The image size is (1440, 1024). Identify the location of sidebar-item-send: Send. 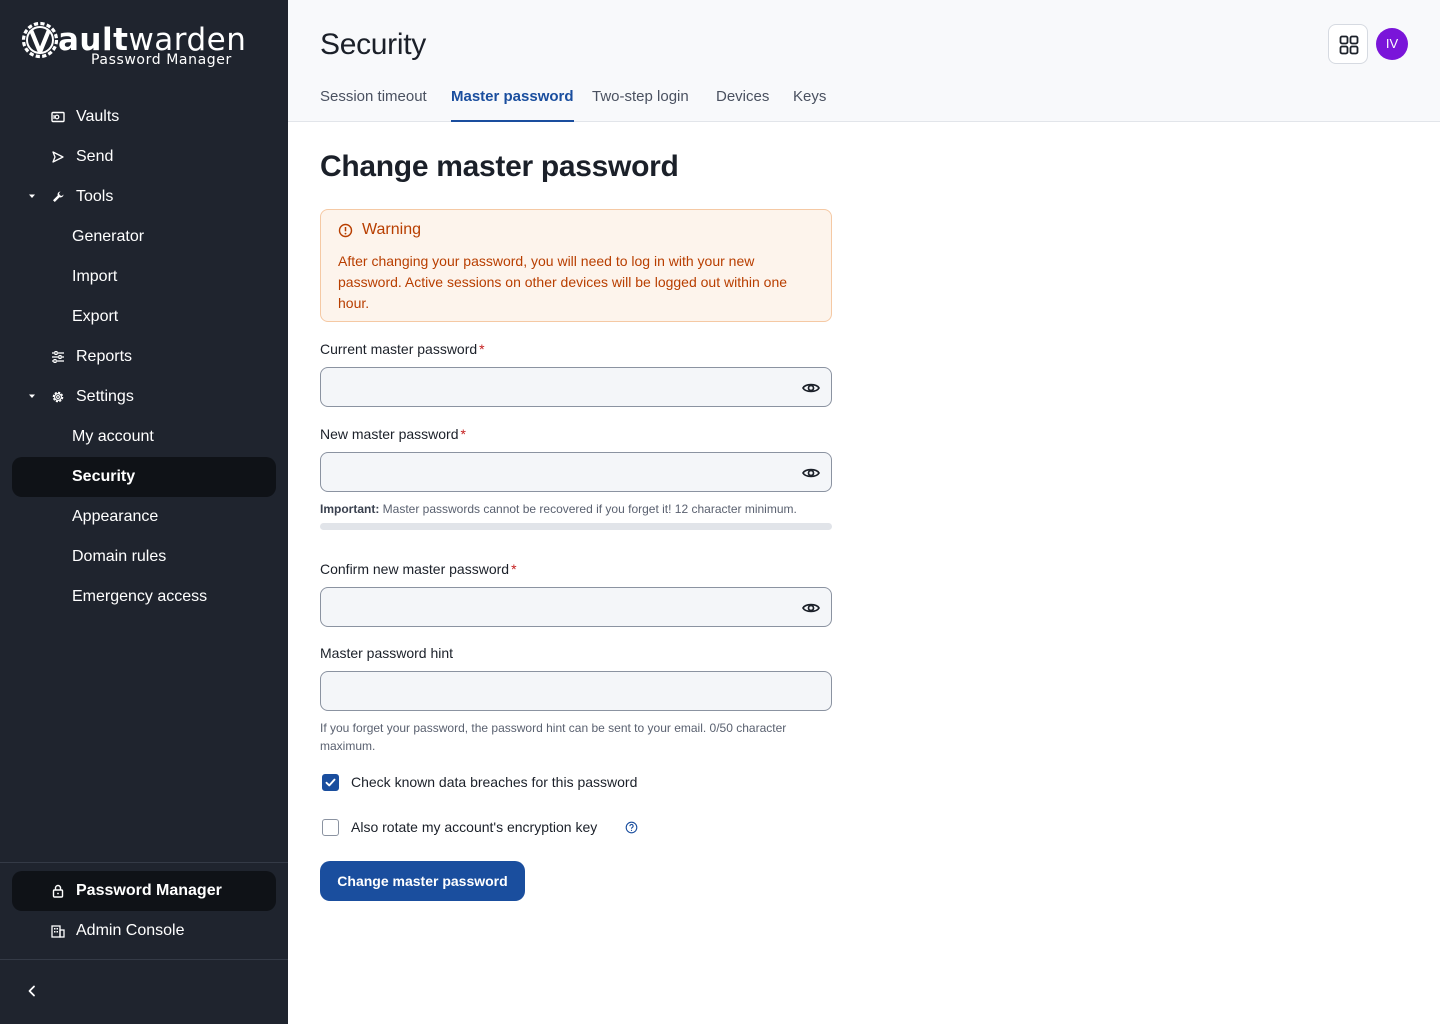
(144, 157).